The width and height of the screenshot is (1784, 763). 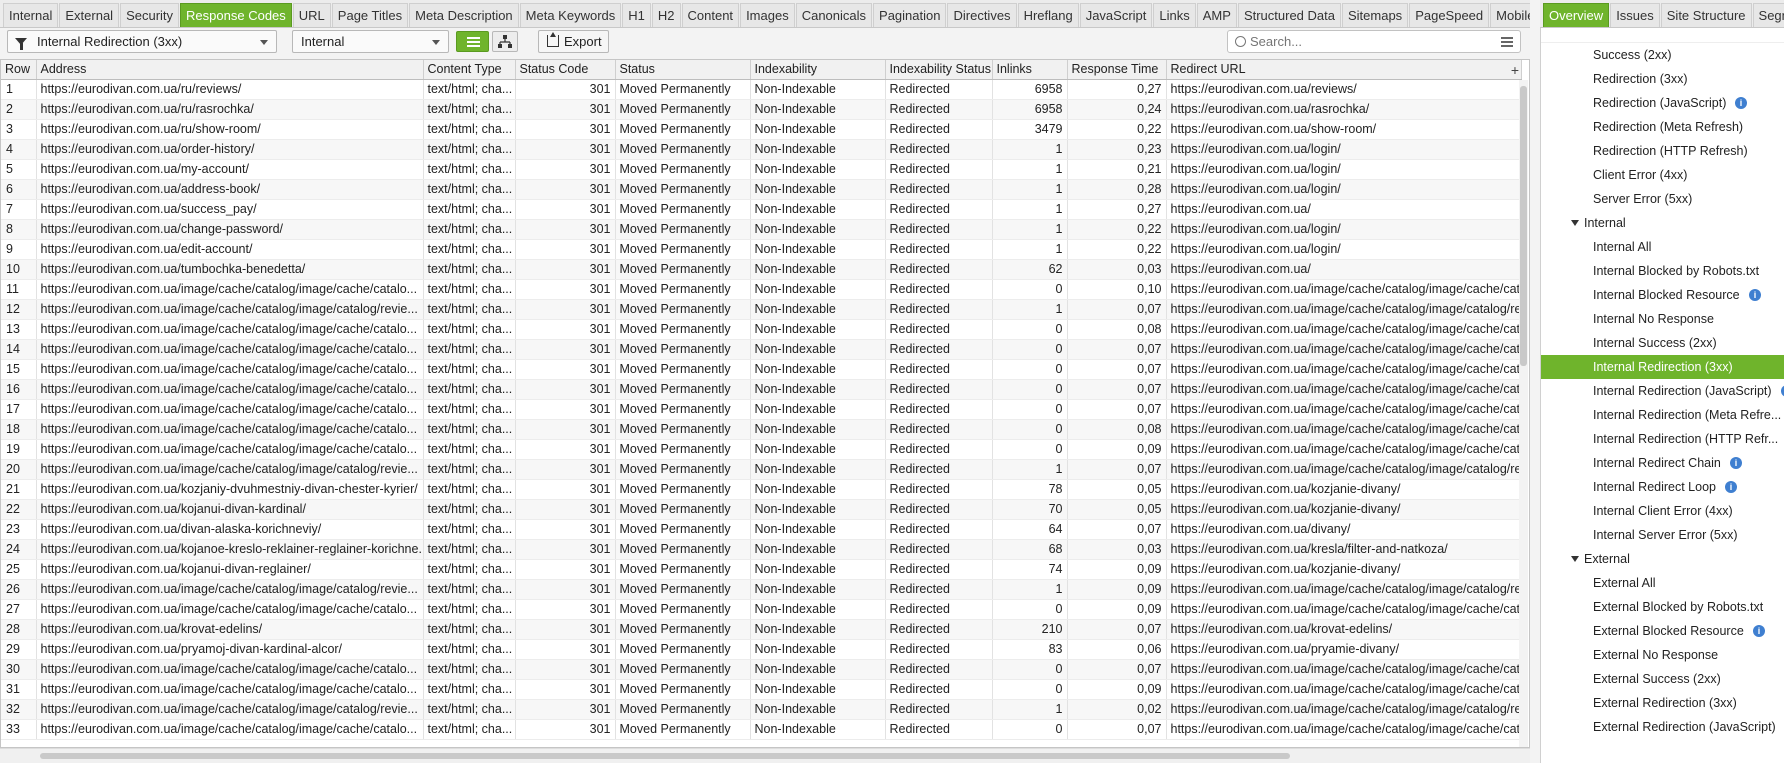 What do you see at coordinates (19, 249) in the screenshot?
I see `table-cell: 9` at bounding box center [19, 249].